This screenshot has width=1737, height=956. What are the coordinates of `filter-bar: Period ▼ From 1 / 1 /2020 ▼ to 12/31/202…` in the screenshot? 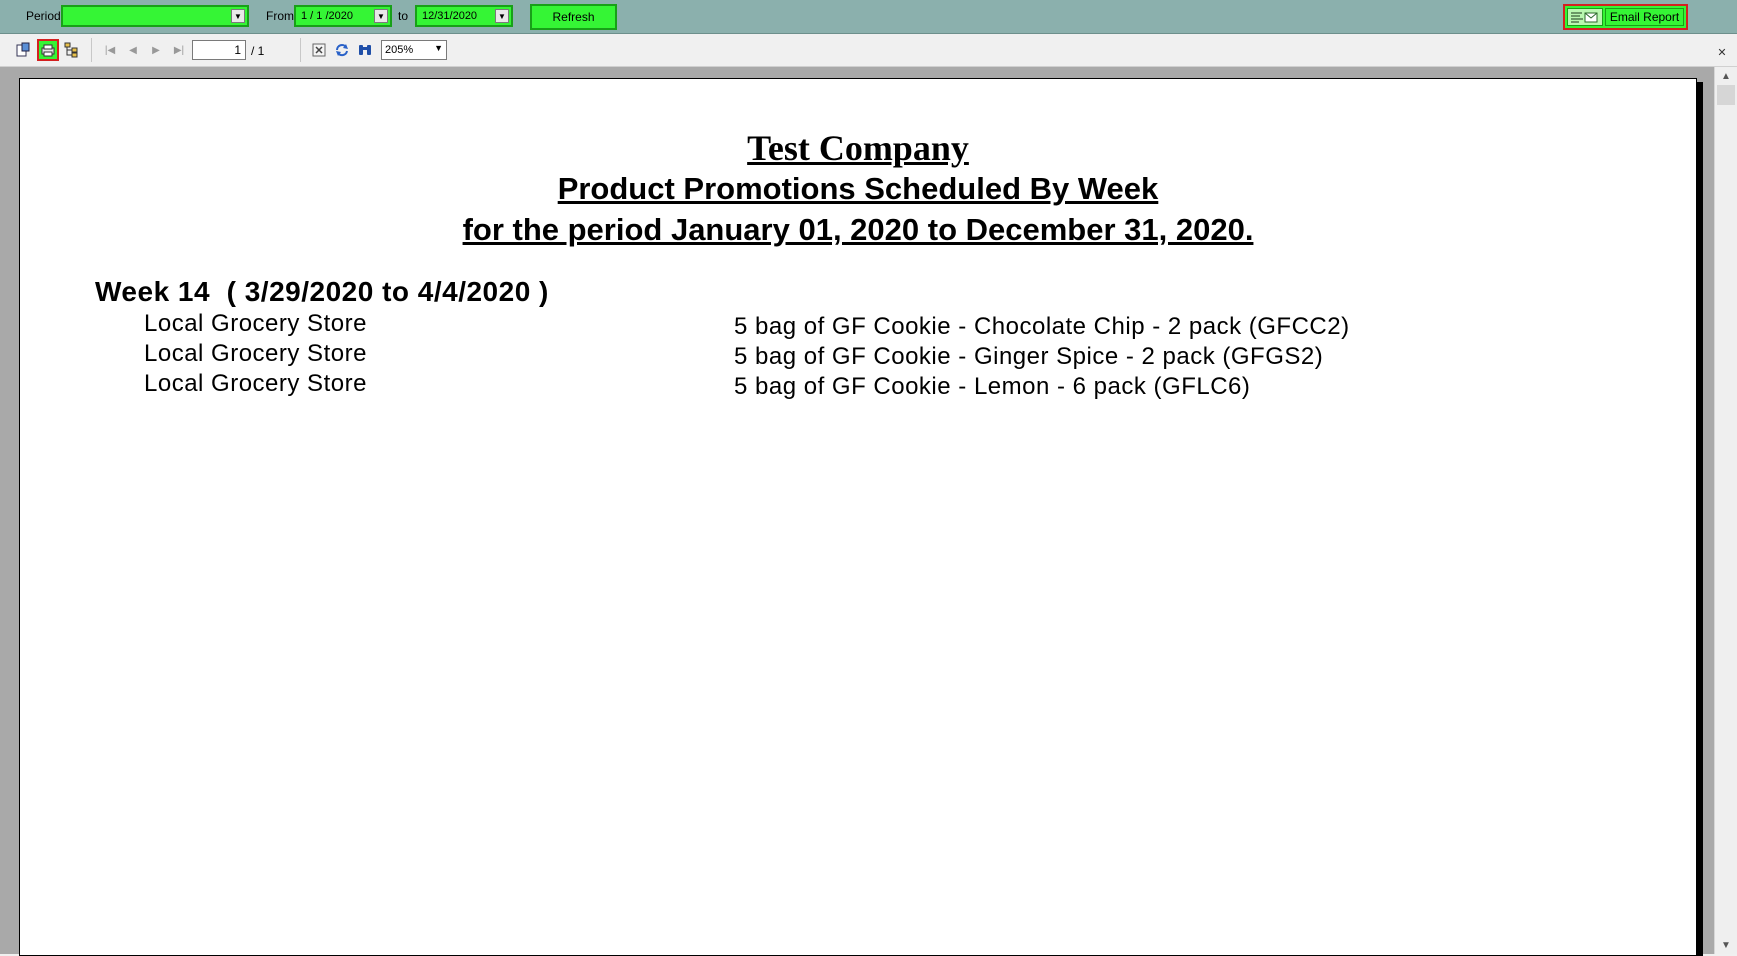 It's located at (868, 17).